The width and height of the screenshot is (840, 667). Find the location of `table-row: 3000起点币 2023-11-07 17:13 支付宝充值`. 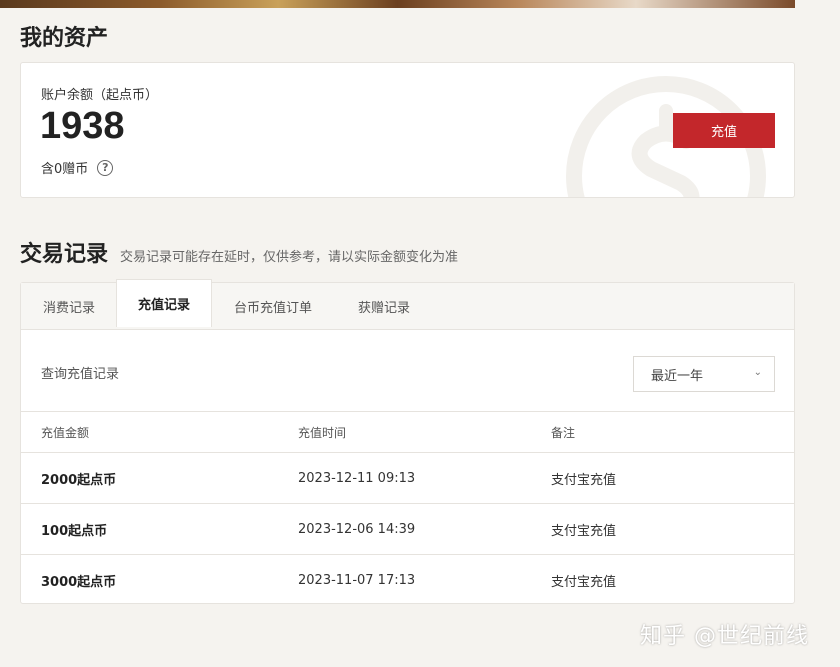

table-row: 3000起点币 2023-11-07 17:13 支付宝充值 is located at coordinates (407, 580).